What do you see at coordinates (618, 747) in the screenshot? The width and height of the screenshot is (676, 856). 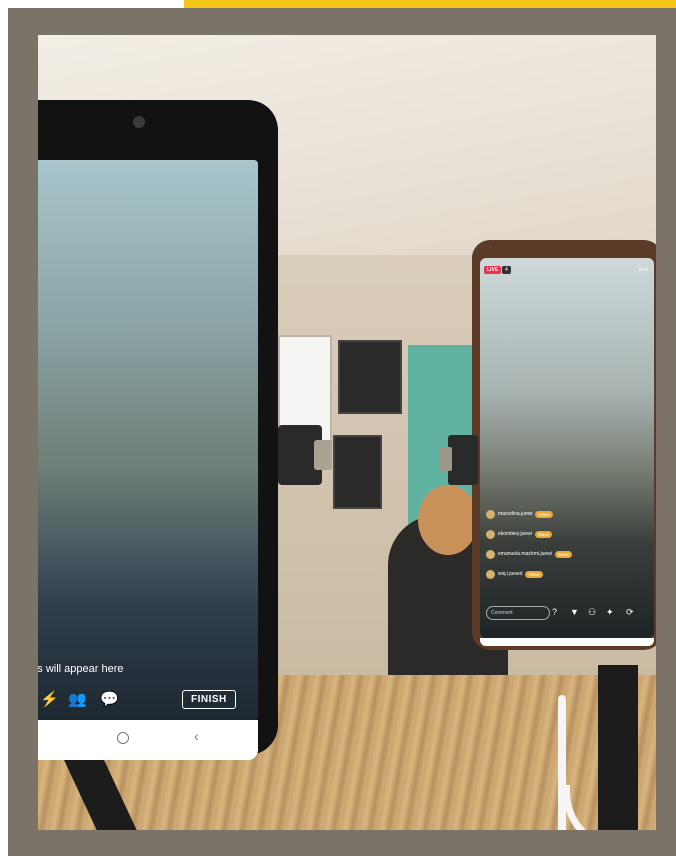 I see `tripod-leg` at bounding box center [618, 747].